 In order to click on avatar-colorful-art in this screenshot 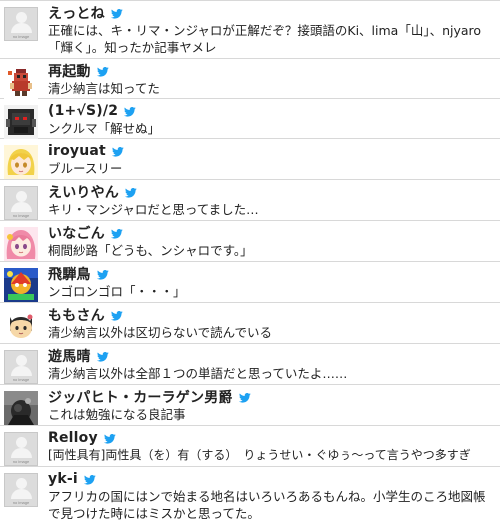, I will do `click(21, 285)`.